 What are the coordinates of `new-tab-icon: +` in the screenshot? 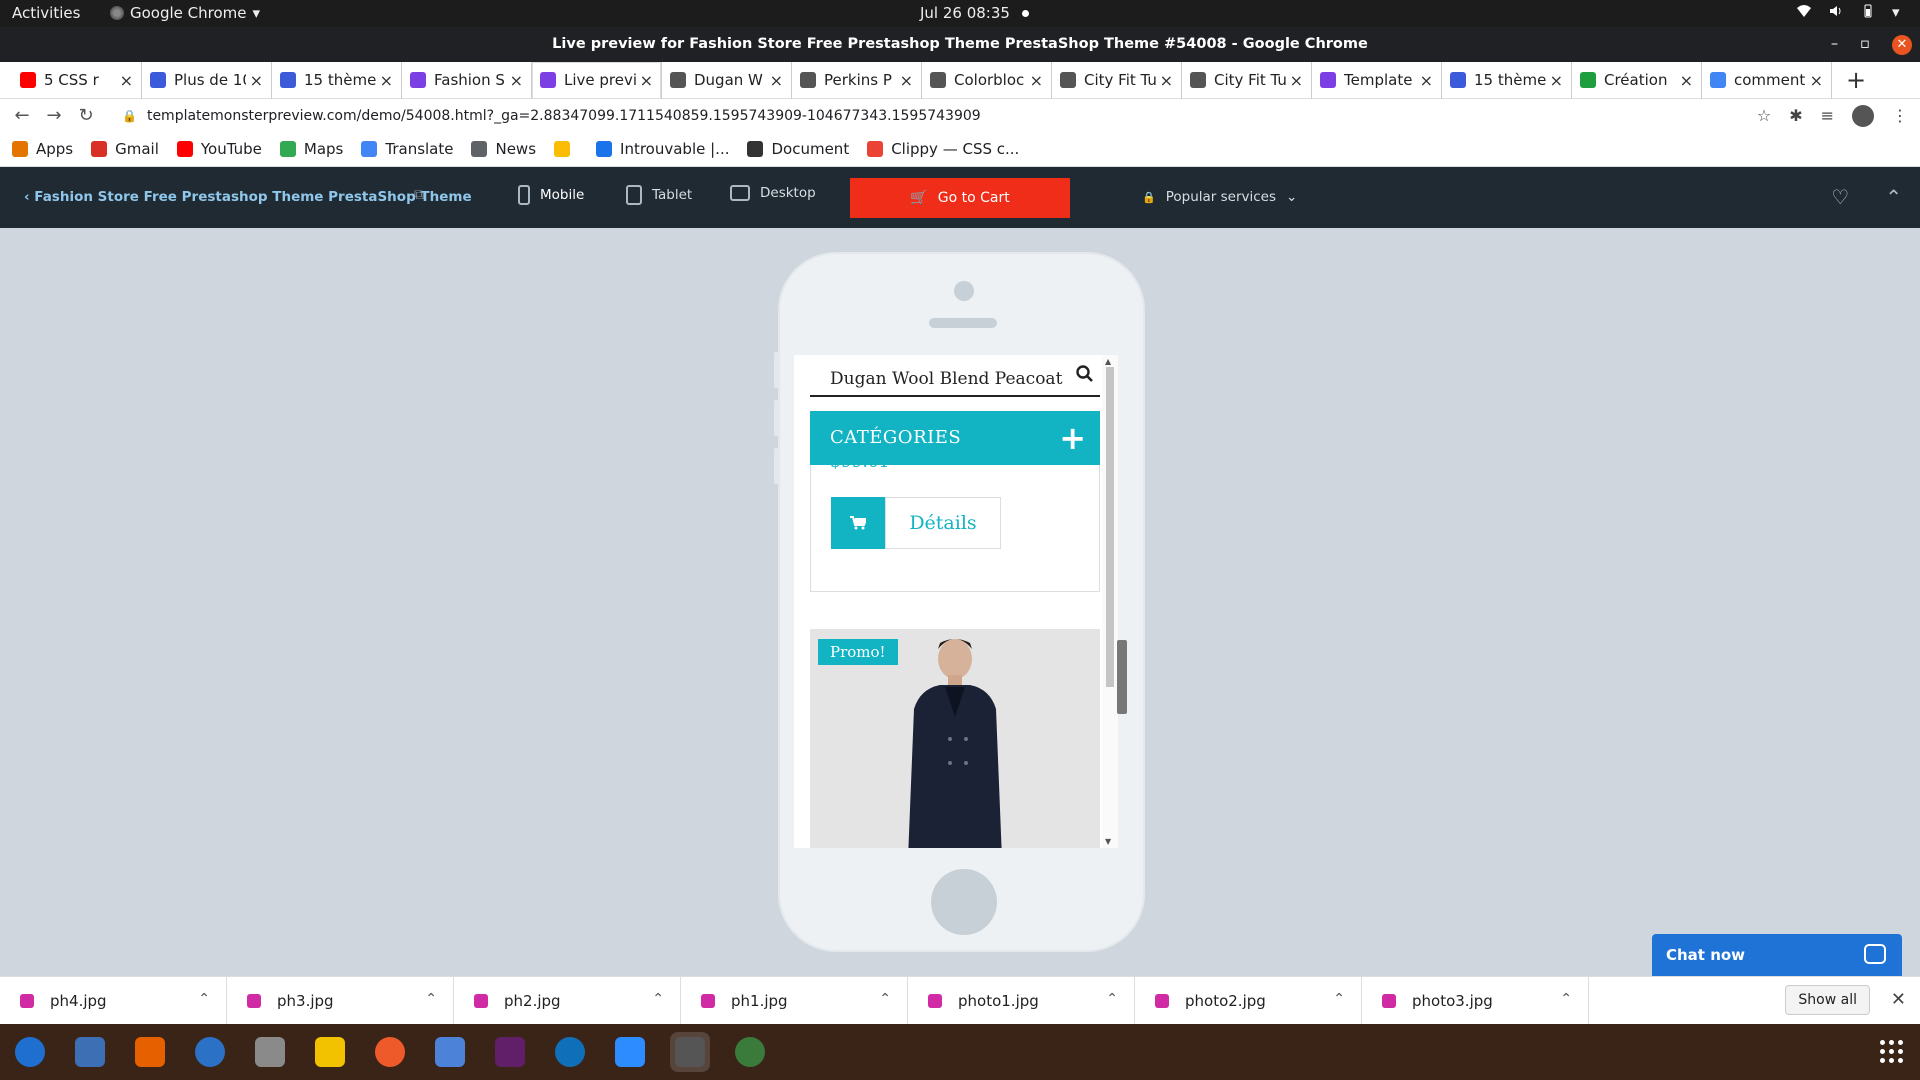 It's located at (1856, 80).